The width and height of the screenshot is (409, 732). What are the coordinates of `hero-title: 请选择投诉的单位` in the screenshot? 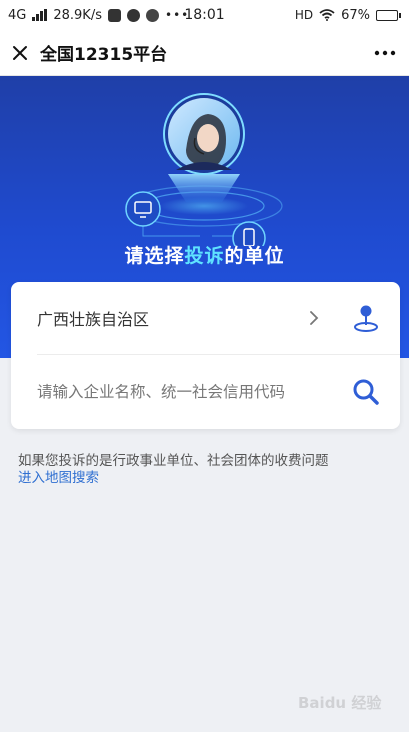 It's located at (204, 254).